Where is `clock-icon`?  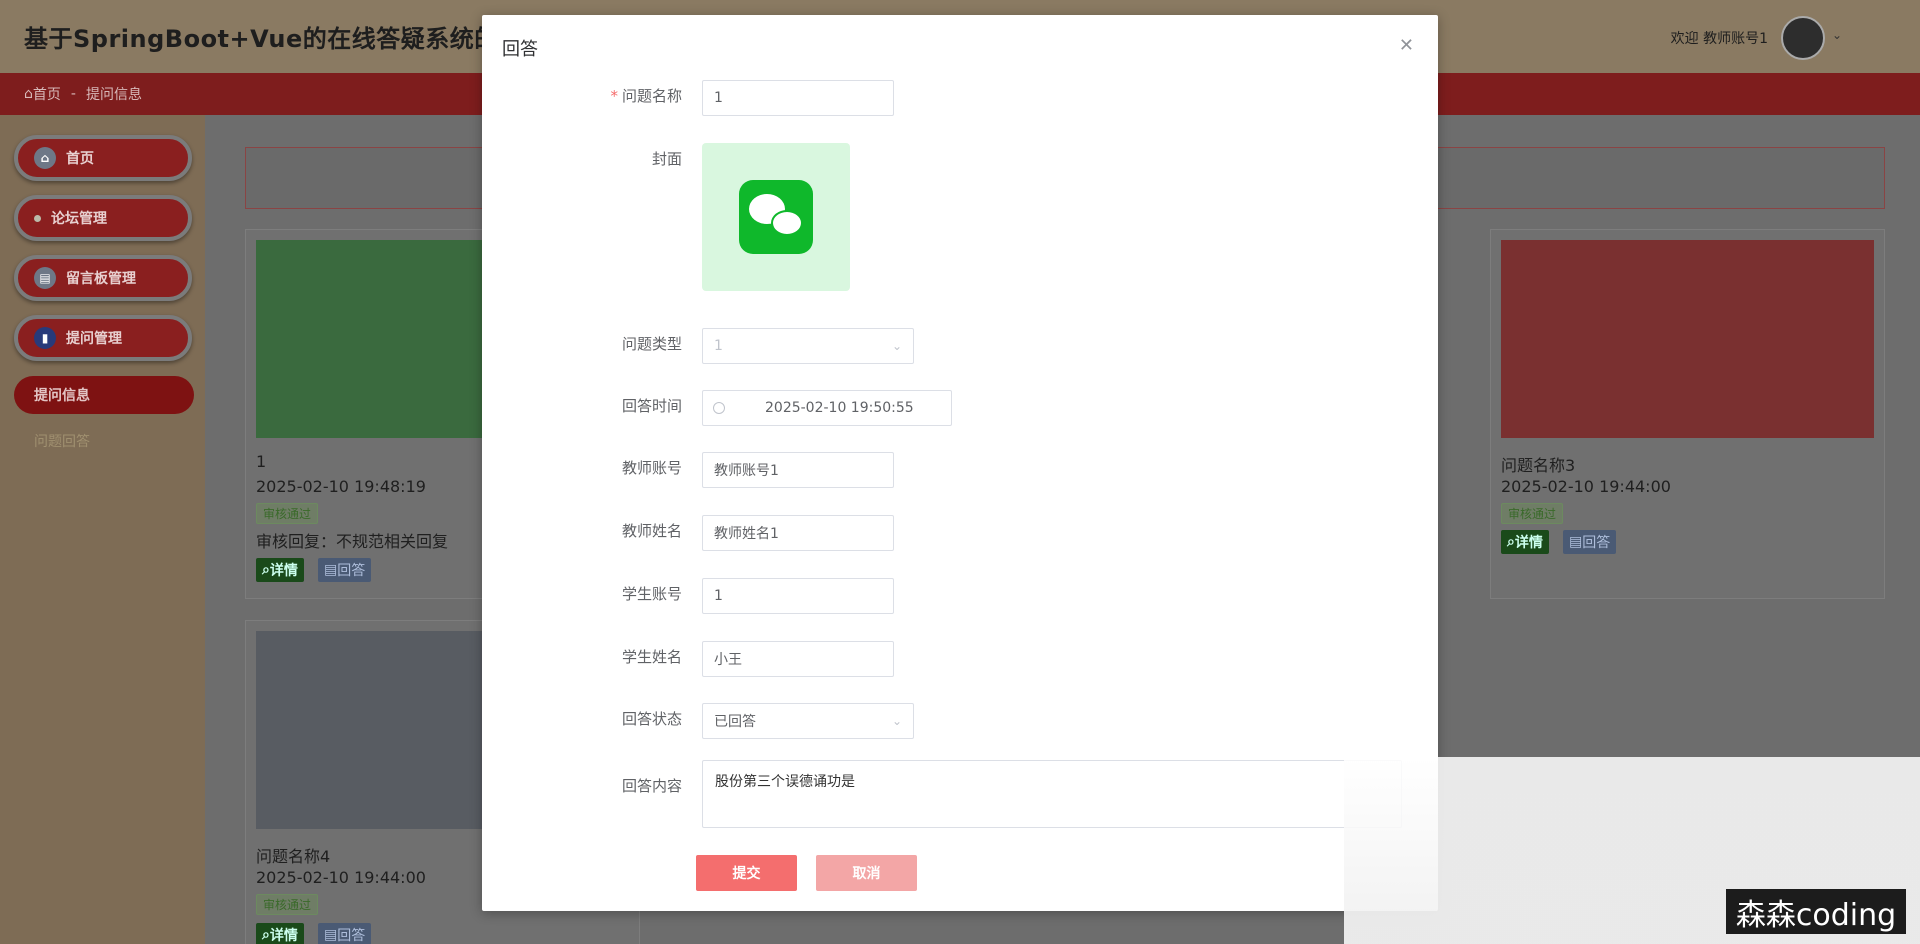 clock-icon is located at coordinates (719, 408).